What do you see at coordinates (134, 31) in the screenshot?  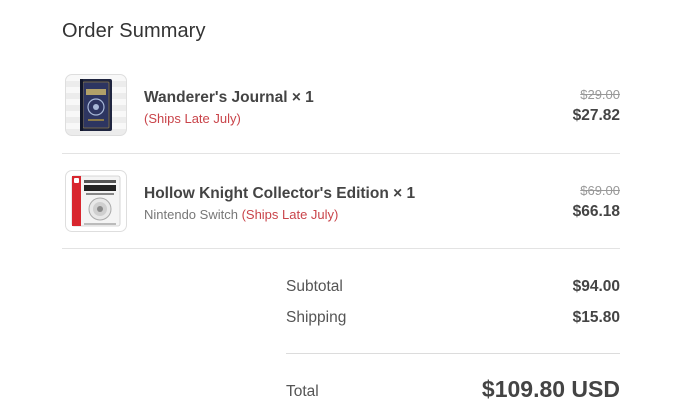 I see `order-summary-title: Order Summary` at bounding box center [134, 31].